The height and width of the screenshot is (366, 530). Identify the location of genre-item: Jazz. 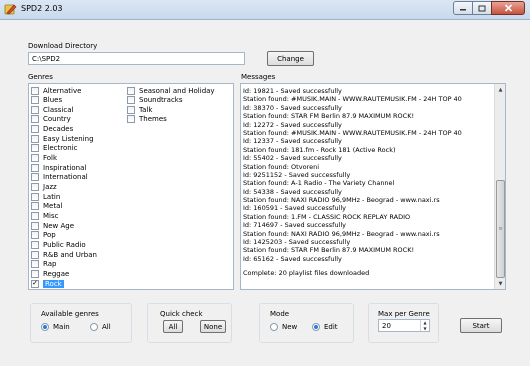
(44, 187).